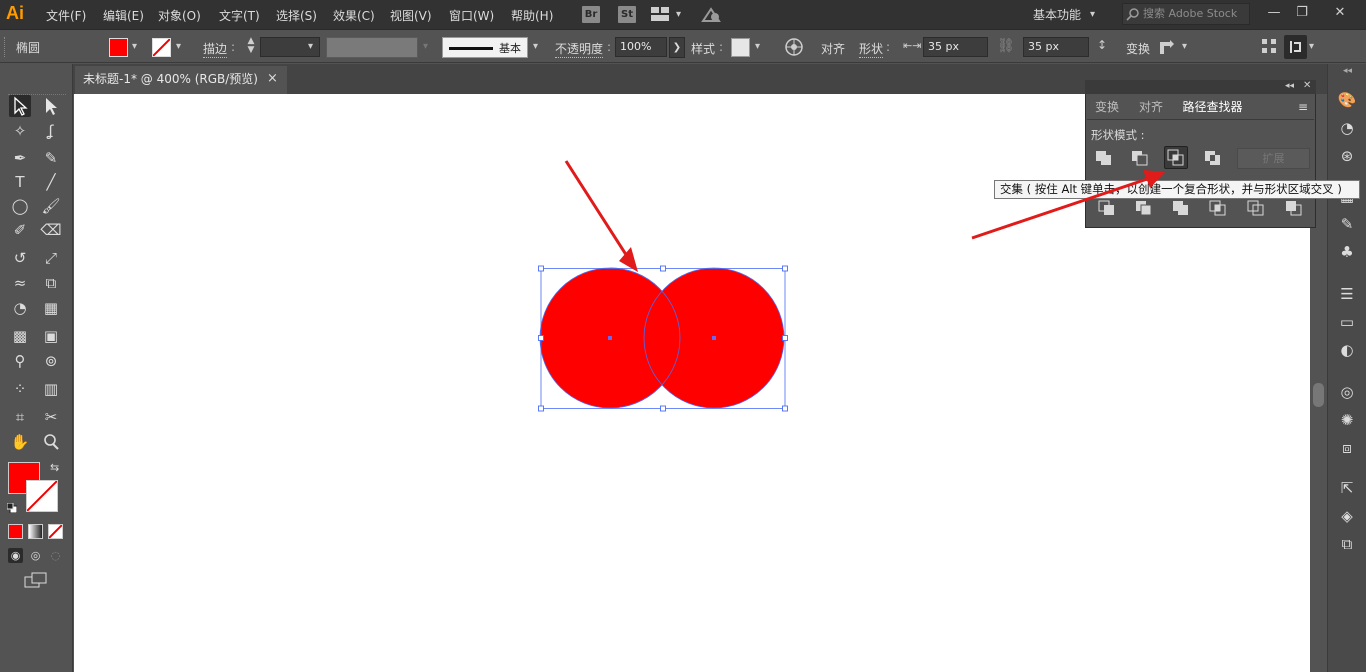 This screenshot has width=1366, height=672. What do you see at coordinates (1347, 350) in the screenshot?
I see `transparency-icon: ◐` at bounding box center [1347, 350].